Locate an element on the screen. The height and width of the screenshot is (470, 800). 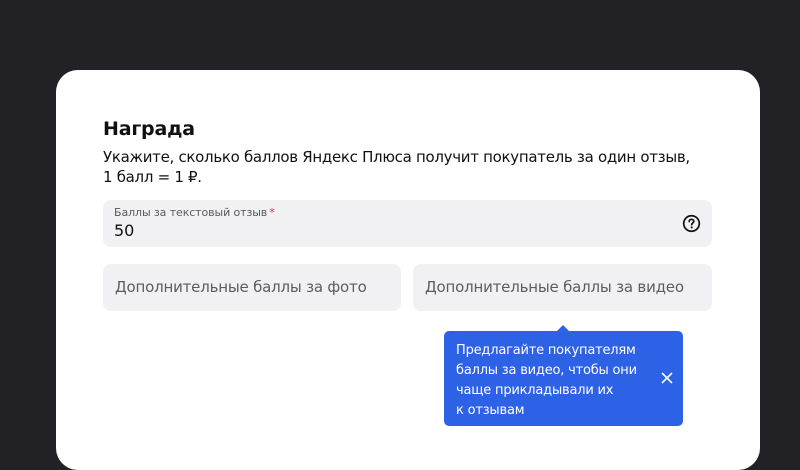
question-circle-icon is located at coordinates (691, 223).